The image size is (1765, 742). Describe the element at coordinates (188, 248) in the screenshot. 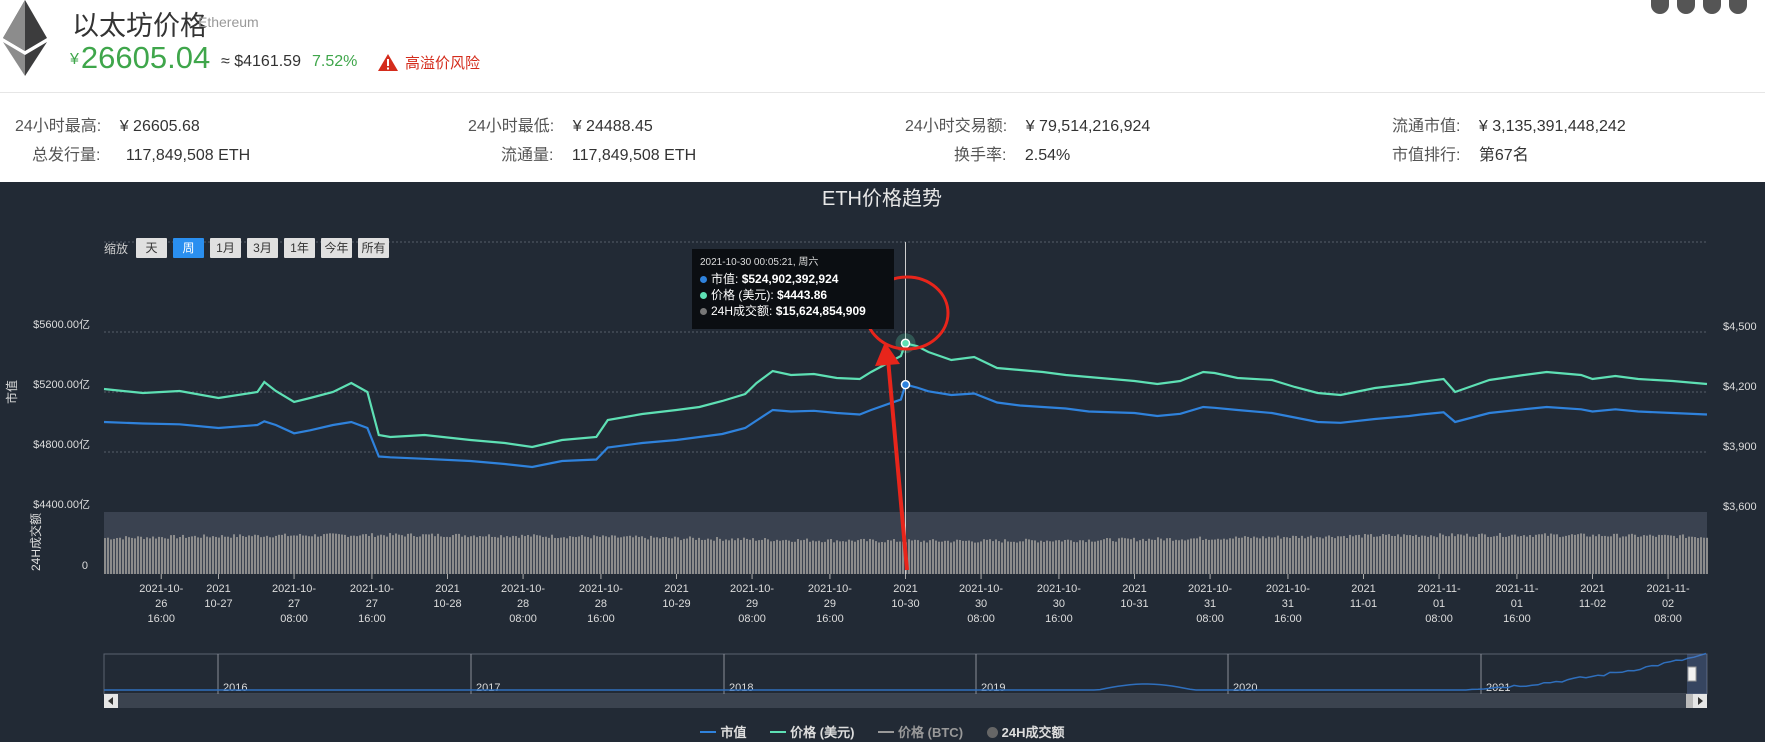

I see `range-button-week: 周` at that location.